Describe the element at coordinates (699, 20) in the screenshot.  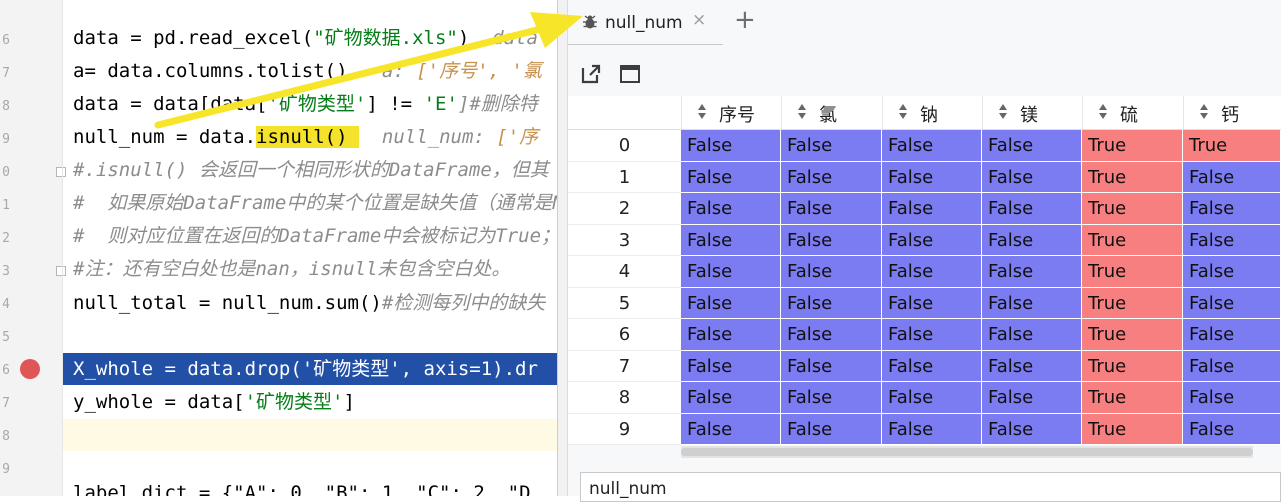
I see `close-icon: ×` at that location.